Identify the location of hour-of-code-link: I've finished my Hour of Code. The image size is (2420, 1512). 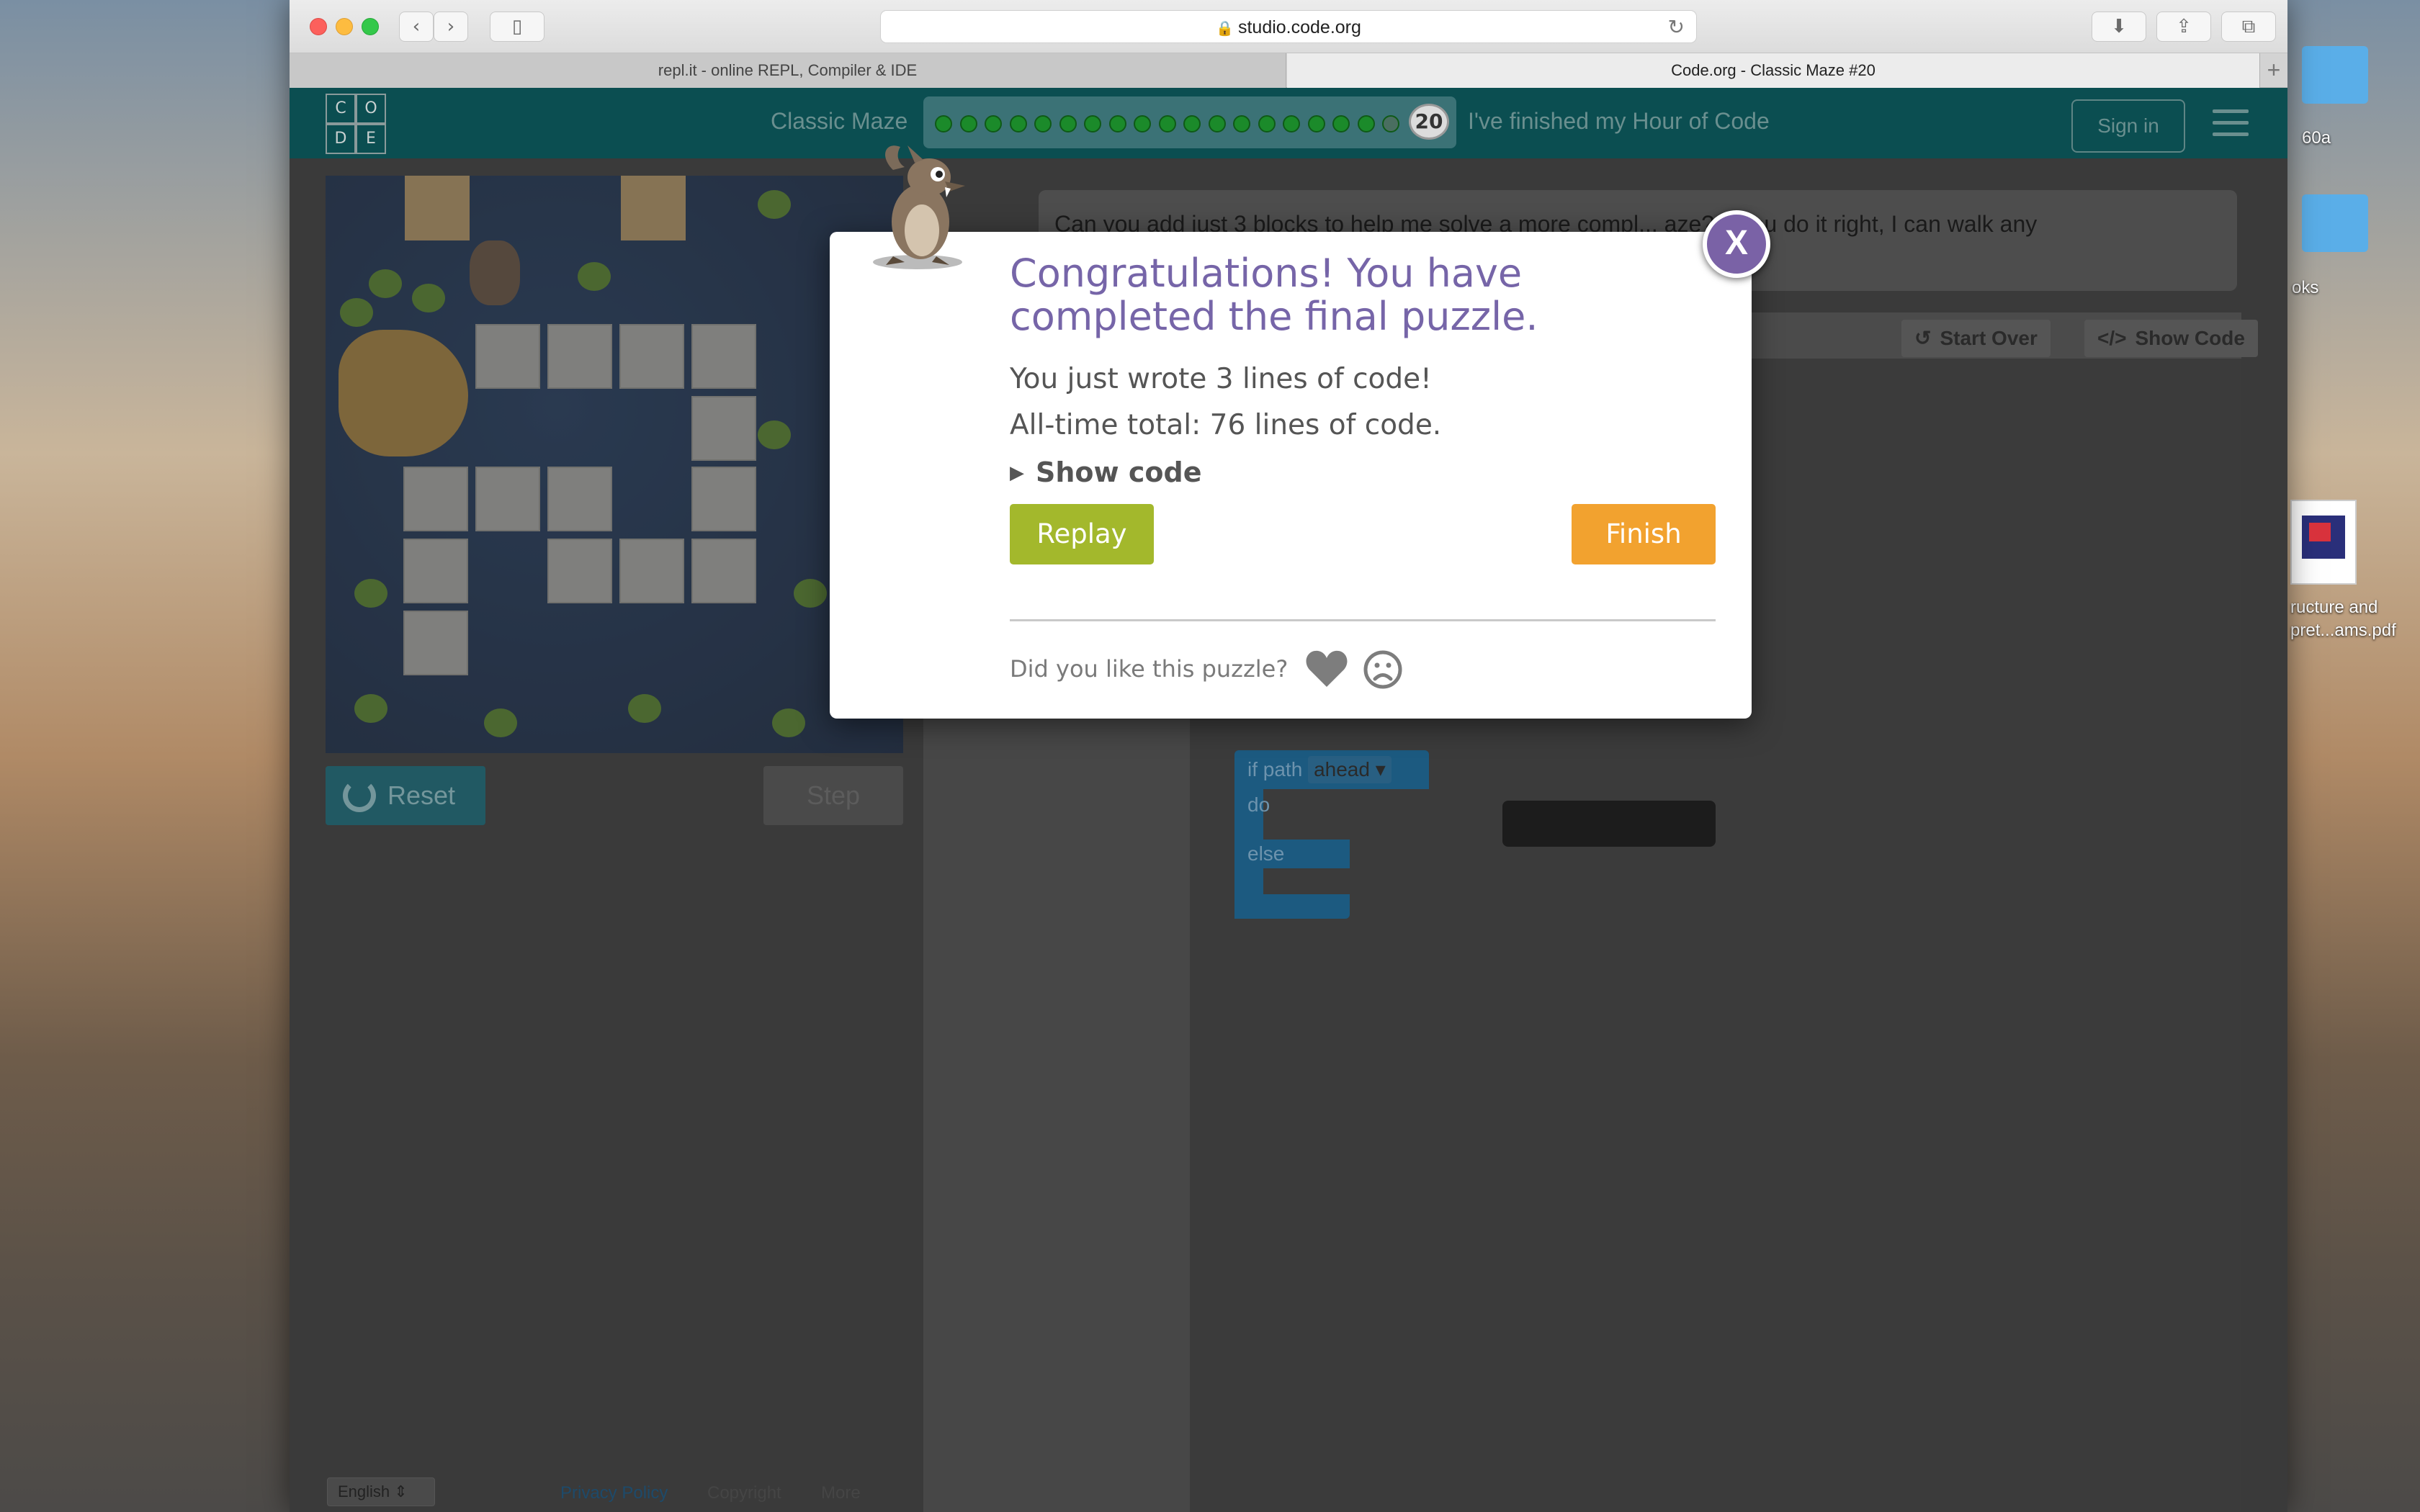
(1619, 121).